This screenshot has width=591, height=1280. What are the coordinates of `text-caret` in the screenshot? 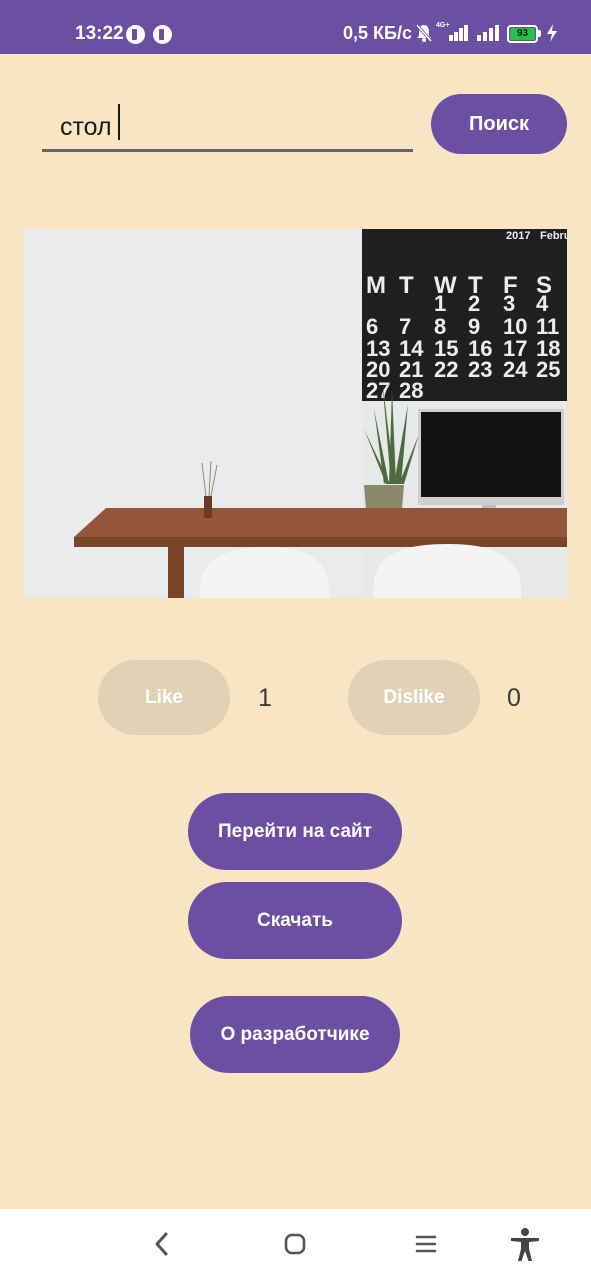 It's located at (119, 122).